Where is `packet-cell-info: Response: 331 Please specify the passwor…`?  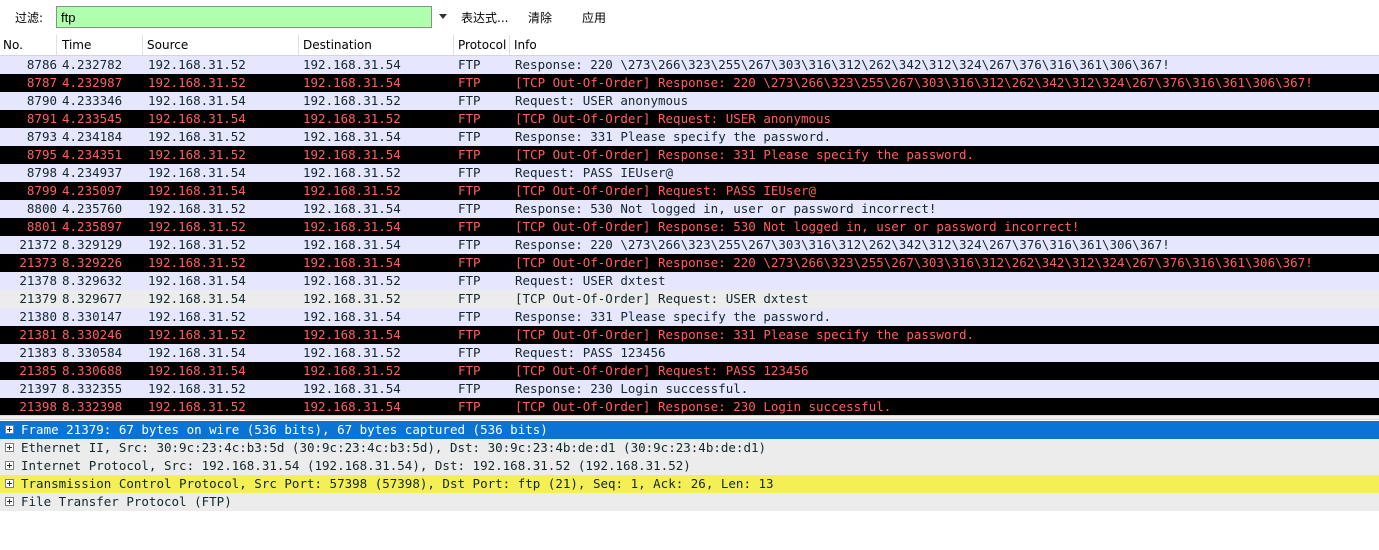 packet-cell-info: Response: 331 Please specify the passwor… is located at coordinates (673, 136).